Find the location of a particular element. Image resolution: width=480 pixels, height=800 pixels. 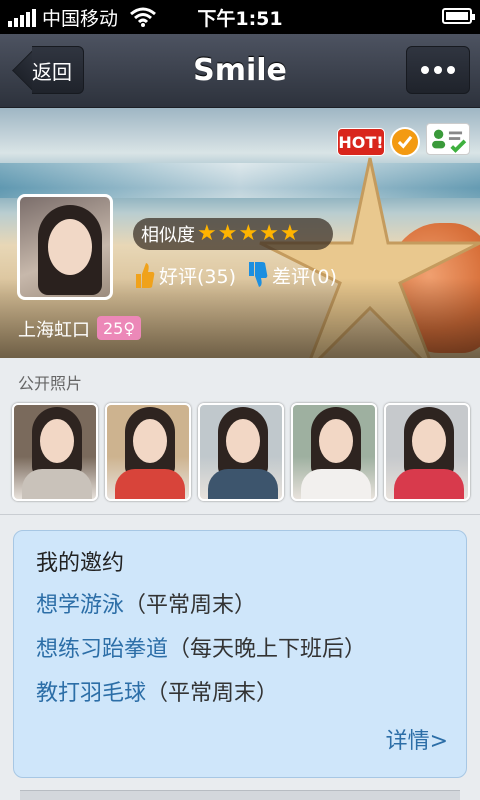

signal-icon is located at coordinates (22, 17).